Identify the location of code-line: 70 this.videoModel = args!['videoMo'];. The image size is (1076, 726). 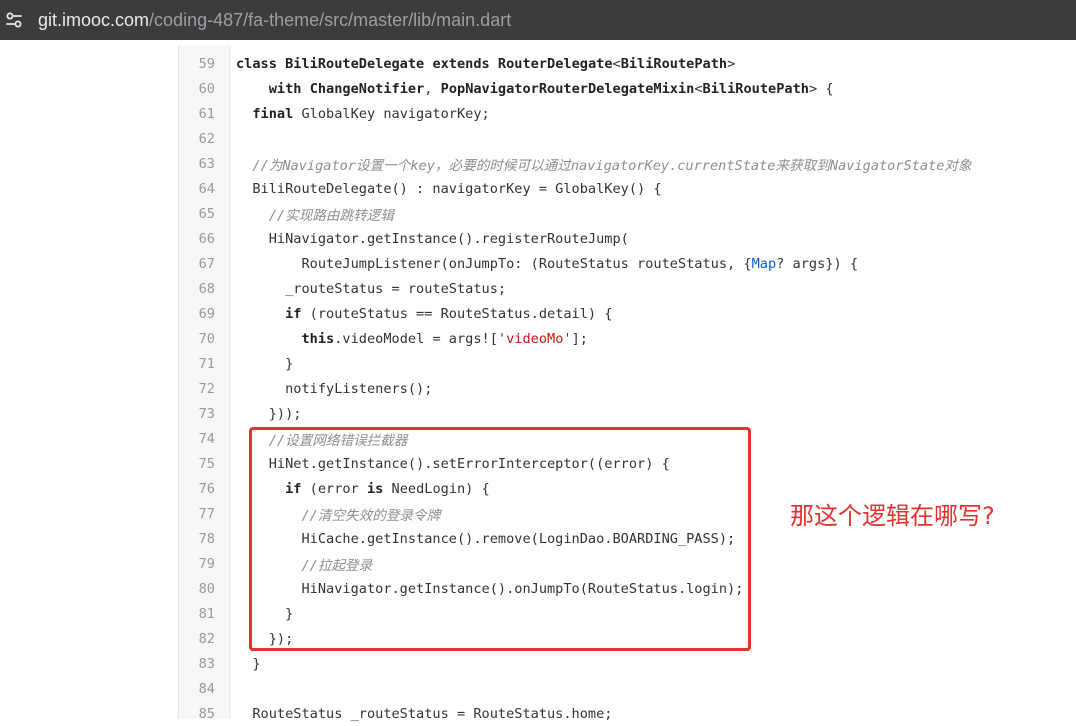
(575, 338).